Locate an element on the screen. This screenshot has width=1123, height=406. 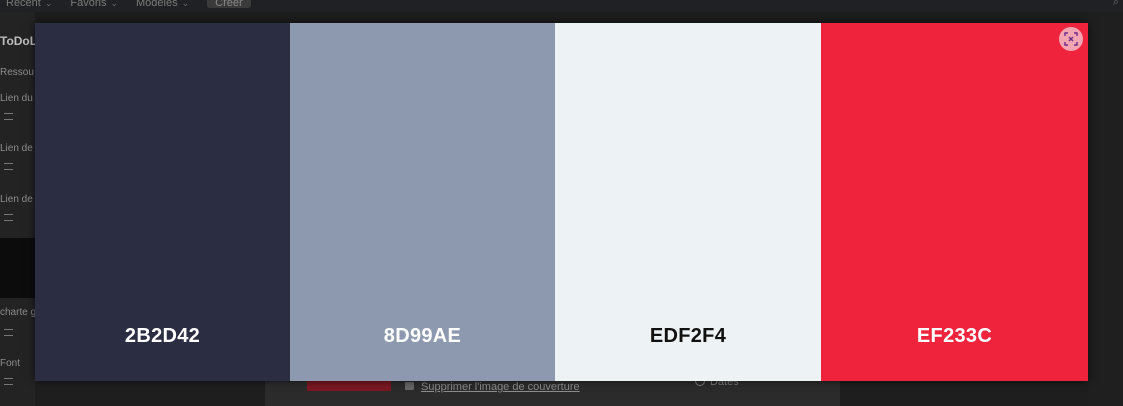
menu-favorites-label: Favoris is located at coordinates (88, 4).